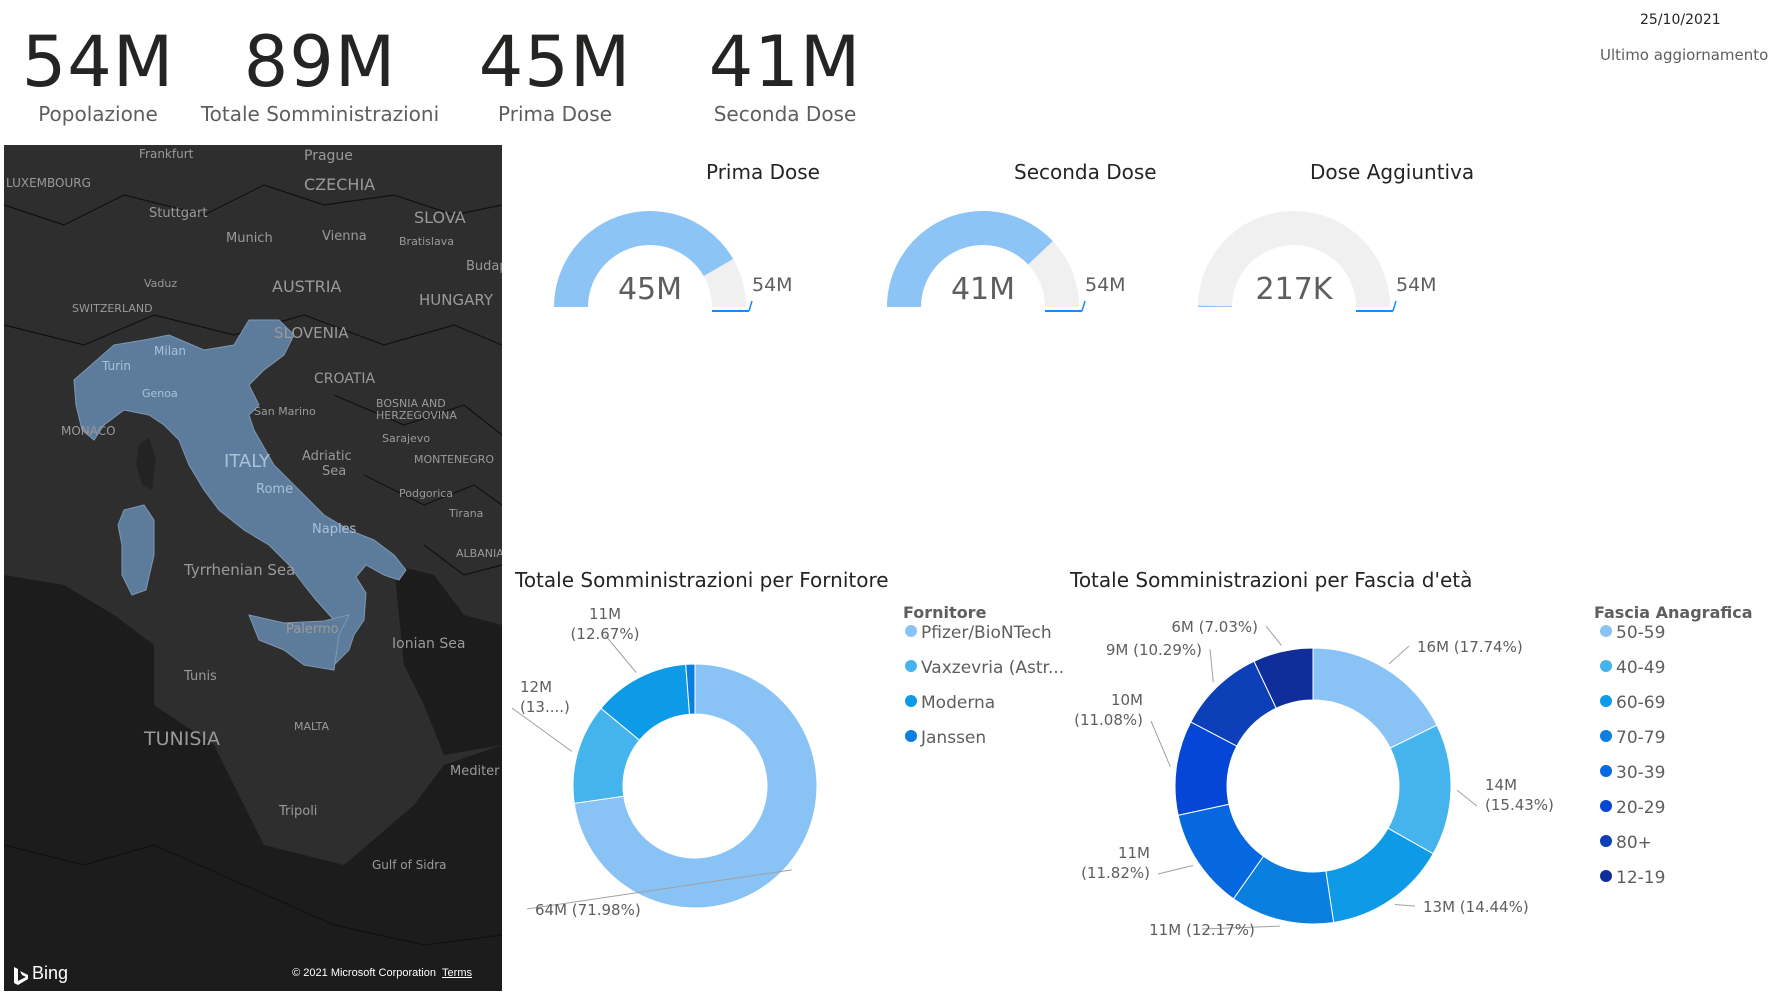 The image size is (1770, 993). What do you see at coordinates (555, 62) in the screenshot?
I see `kpi-value: 45M` at bounding box center [555, 62].